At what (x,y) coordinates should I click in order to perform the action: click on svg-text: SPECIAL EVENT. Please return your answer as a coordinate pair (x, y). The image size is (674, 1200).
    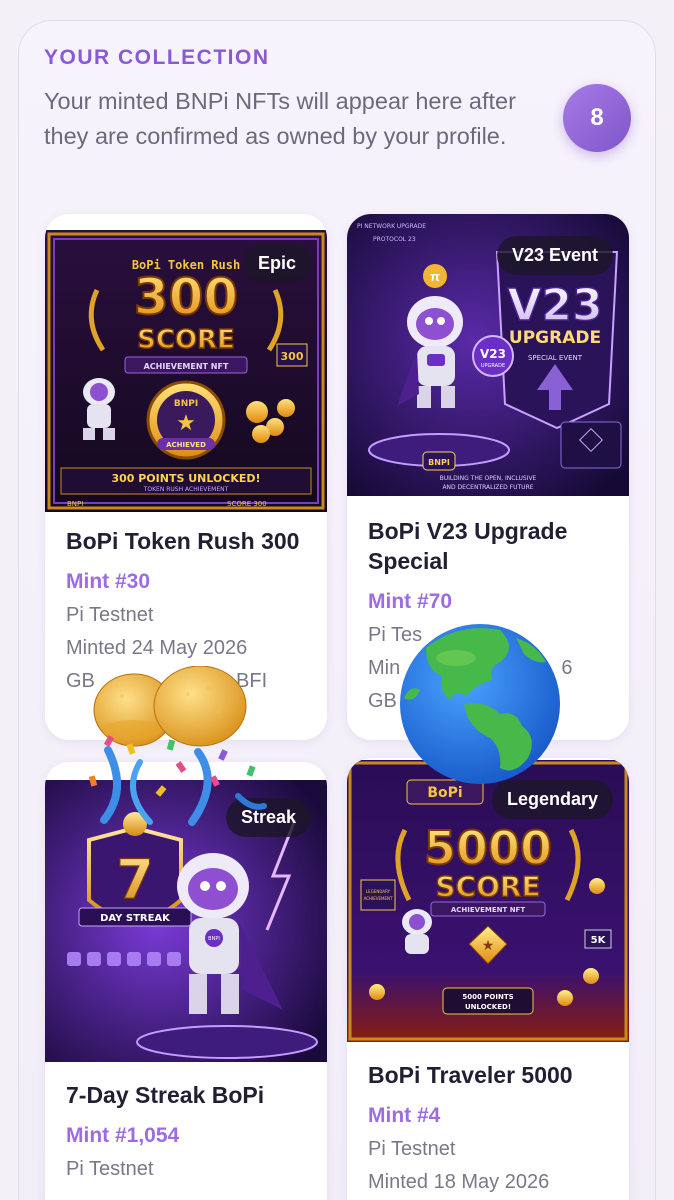
    Looking at the image, I should click on (555, 358).